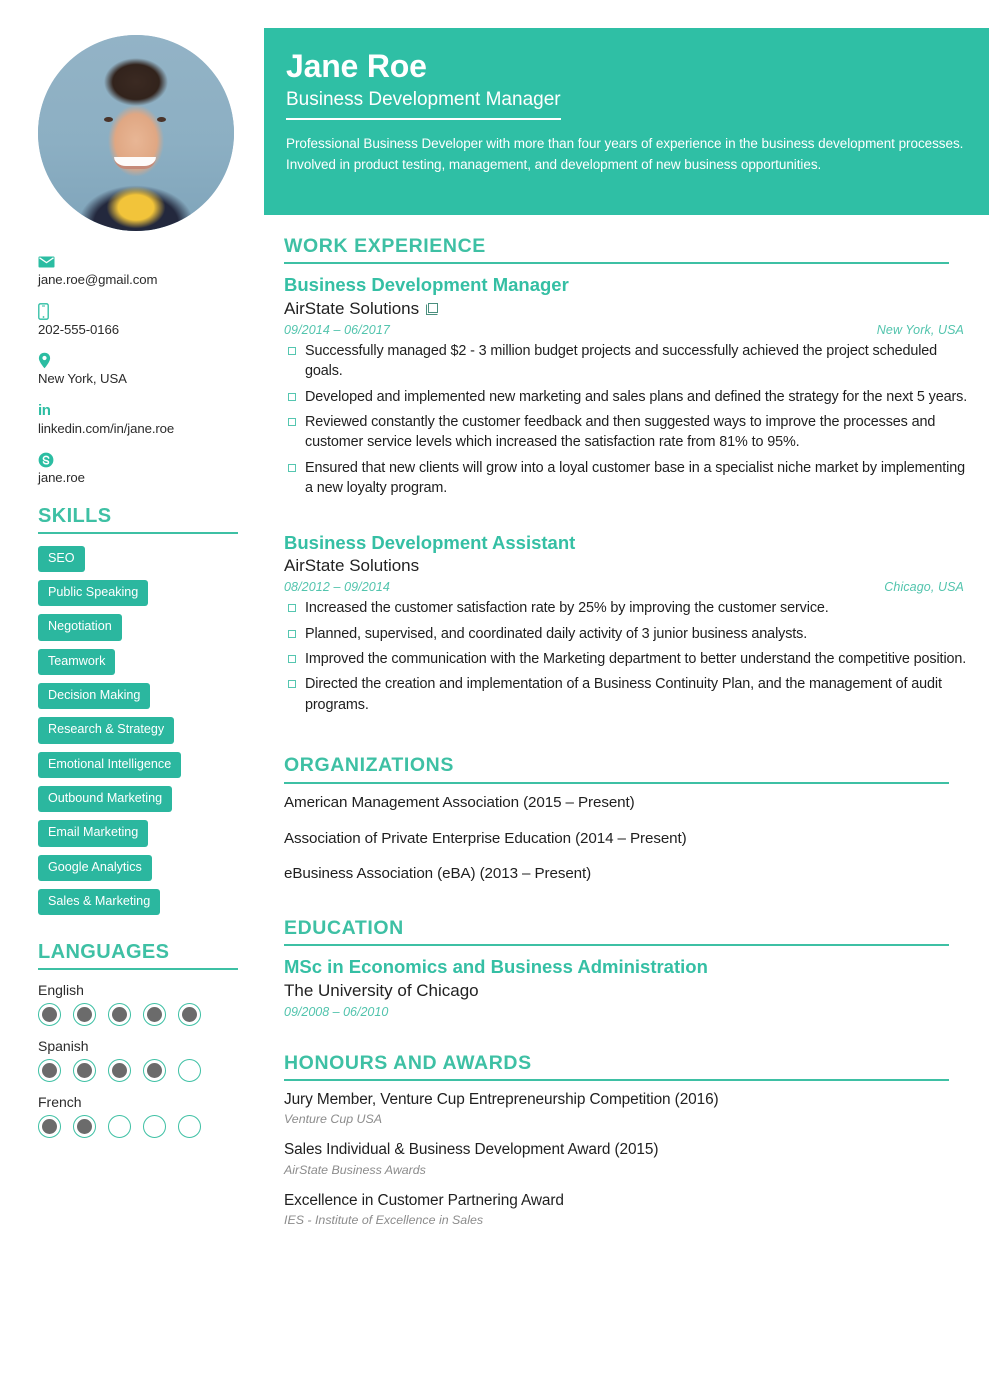 The height and width of the screenshot is (1400, 989). I want to click on award-subtitle: Venture Cup USA, so click(333, 1119).